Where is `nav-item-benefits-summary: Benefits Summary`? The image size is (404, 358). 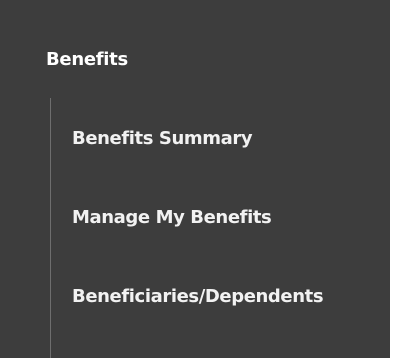 nav-item-benefits-summary: Benefits Summary is located at coordinates (162, 139).